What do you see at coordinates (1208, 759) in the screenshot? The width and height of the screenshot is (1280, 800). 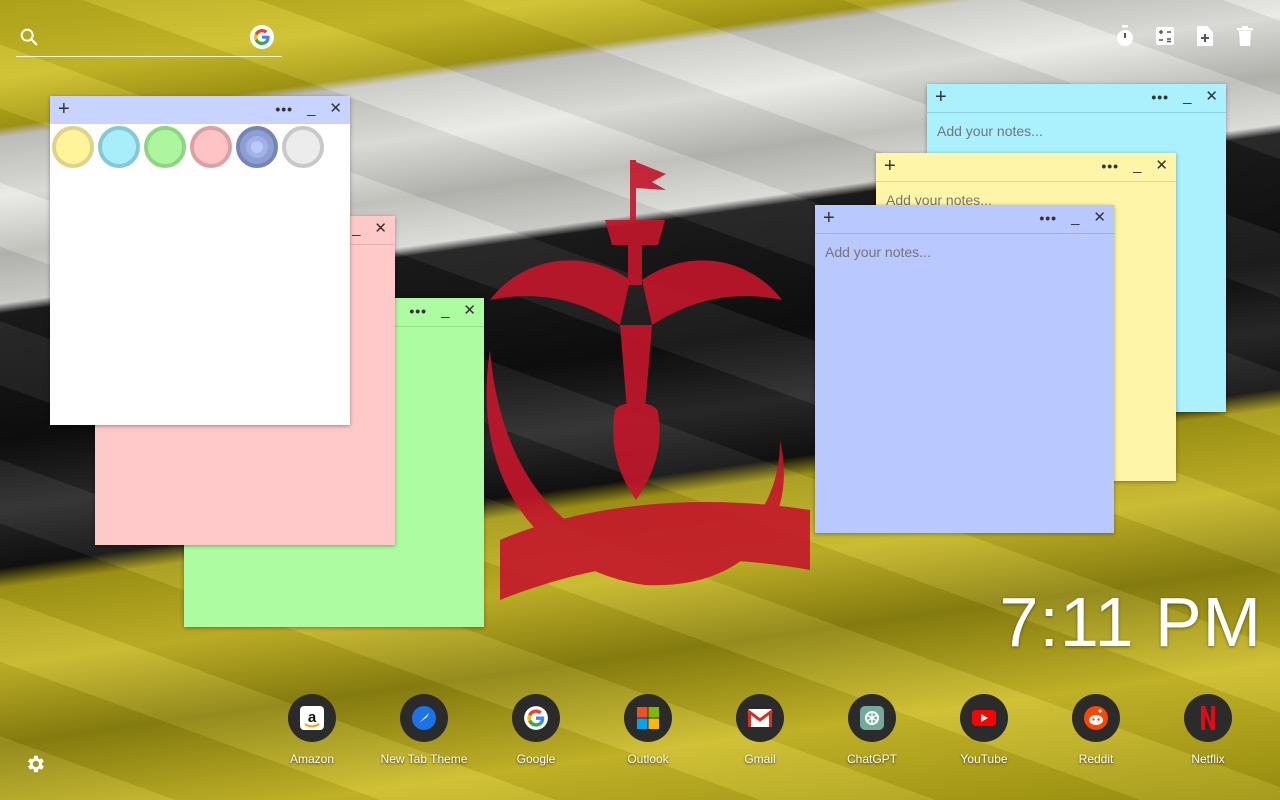 I see `app-label: Netflix` at bounding box center [1208, 759].